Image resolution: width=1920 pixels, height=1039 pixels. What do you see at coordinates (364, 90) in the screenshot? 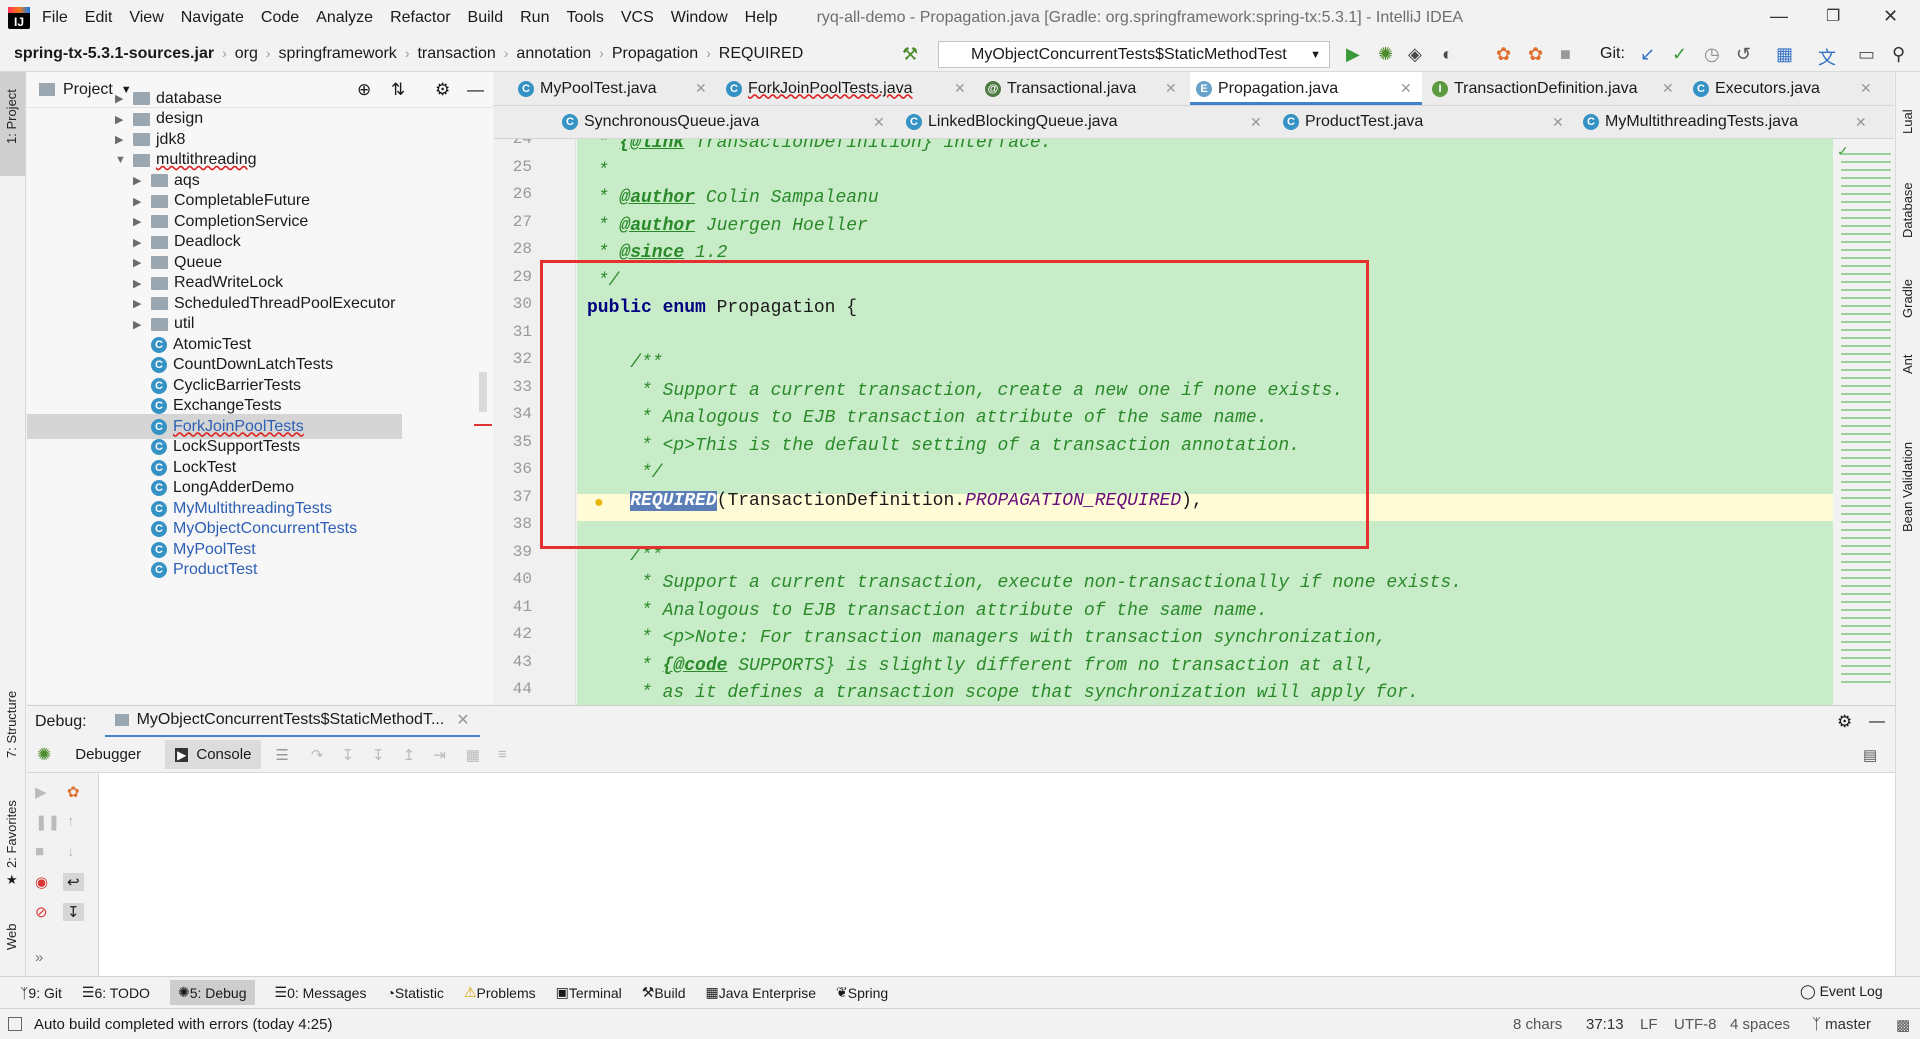
I see `locate-icon: ⊕` at bounding box center [364, 90].